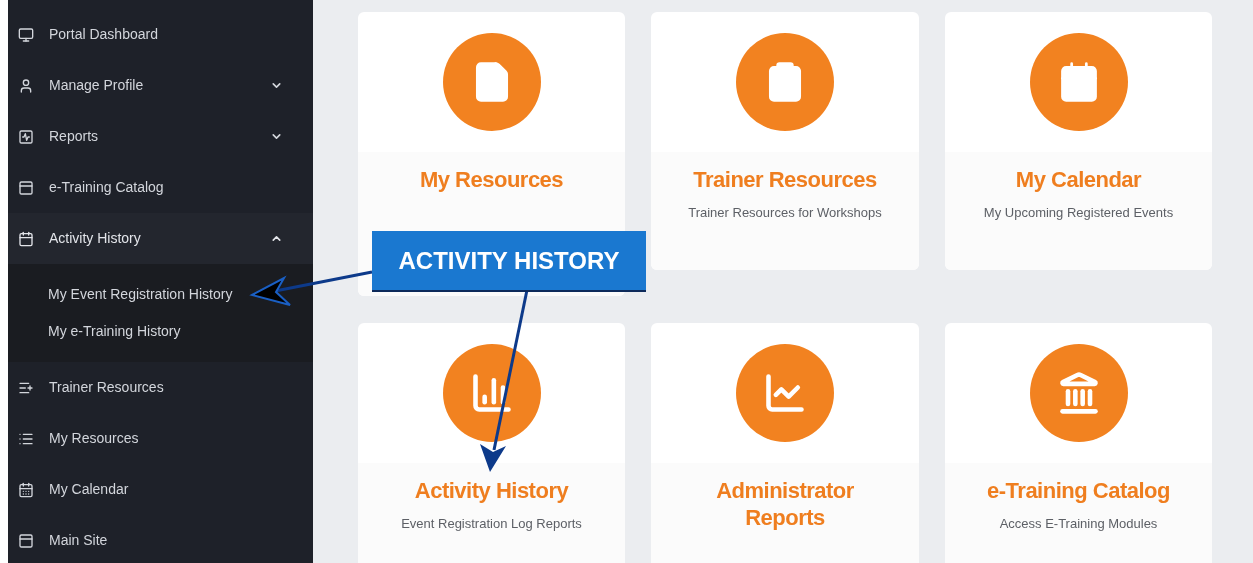  Describe the element at coordinates (160, 34) in the screenshot. I see `sidebar-item: Portal Dashboard` at that location.